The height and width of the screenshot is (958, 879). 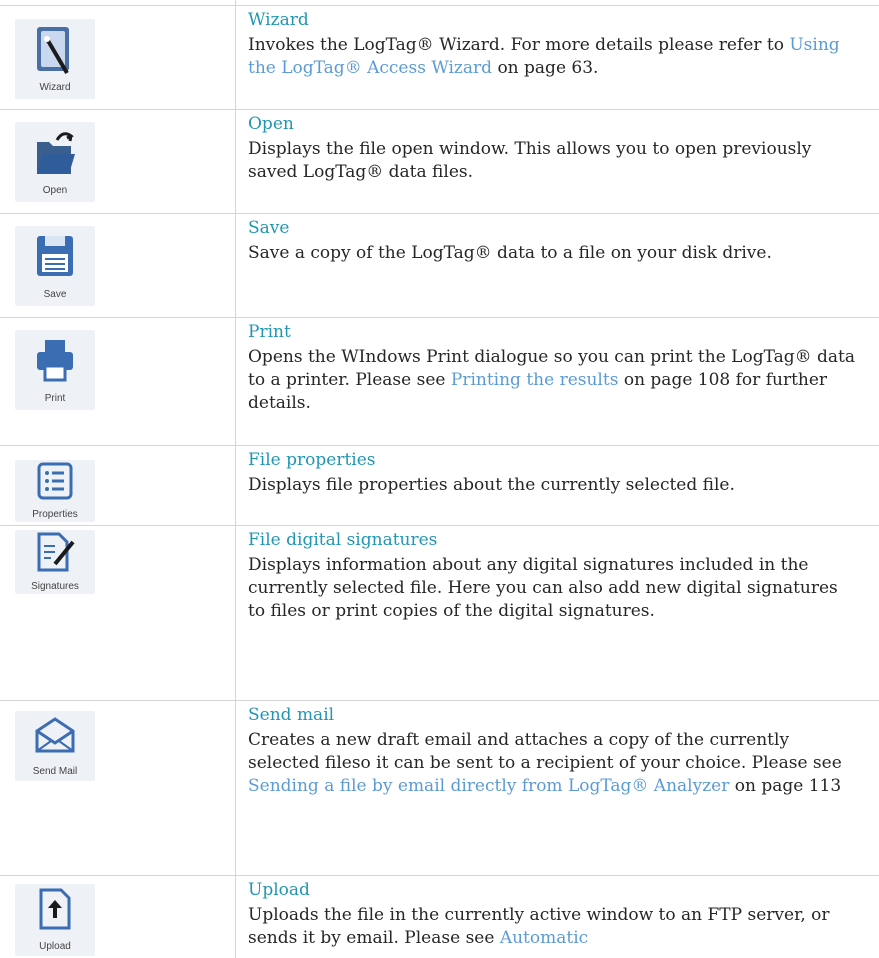 What do you see at coordinates (278, 20) in the screenshot?
I see `entry-title: Wizard` at bounding box center [278, 20].